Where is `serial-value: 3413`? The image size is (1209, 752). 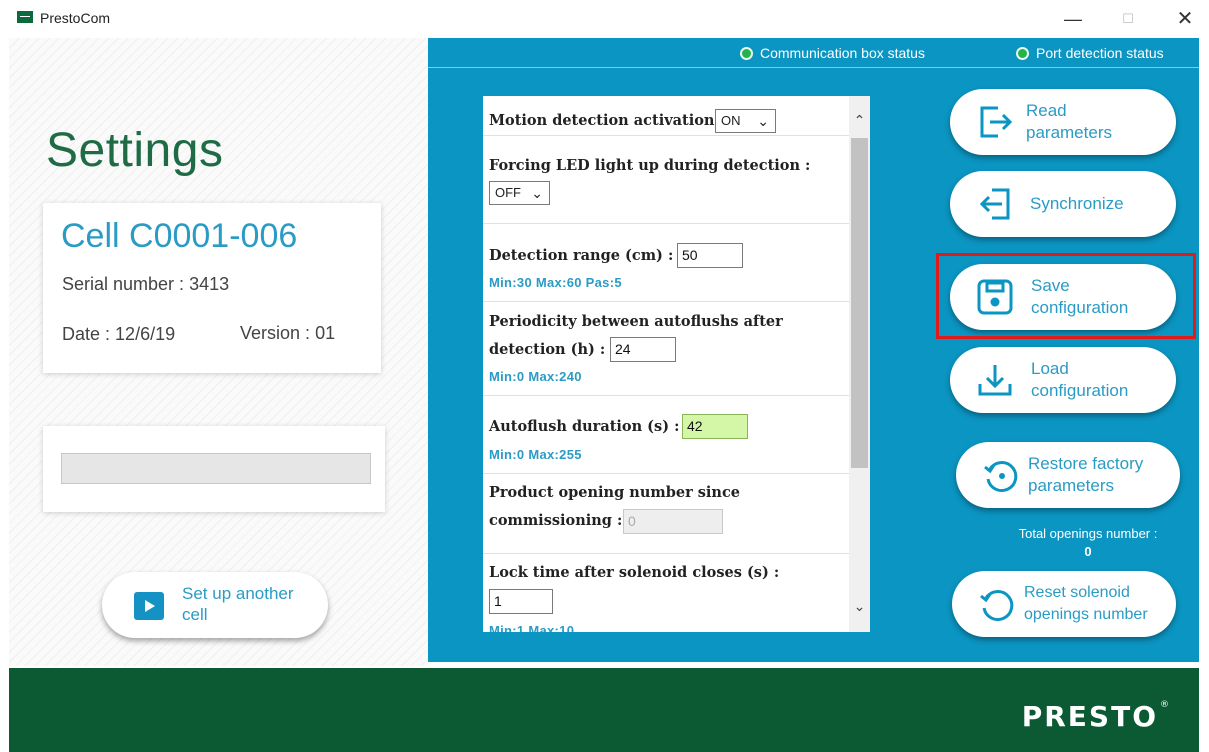 serial-value: 3413 is located at coordinates (209, 284).